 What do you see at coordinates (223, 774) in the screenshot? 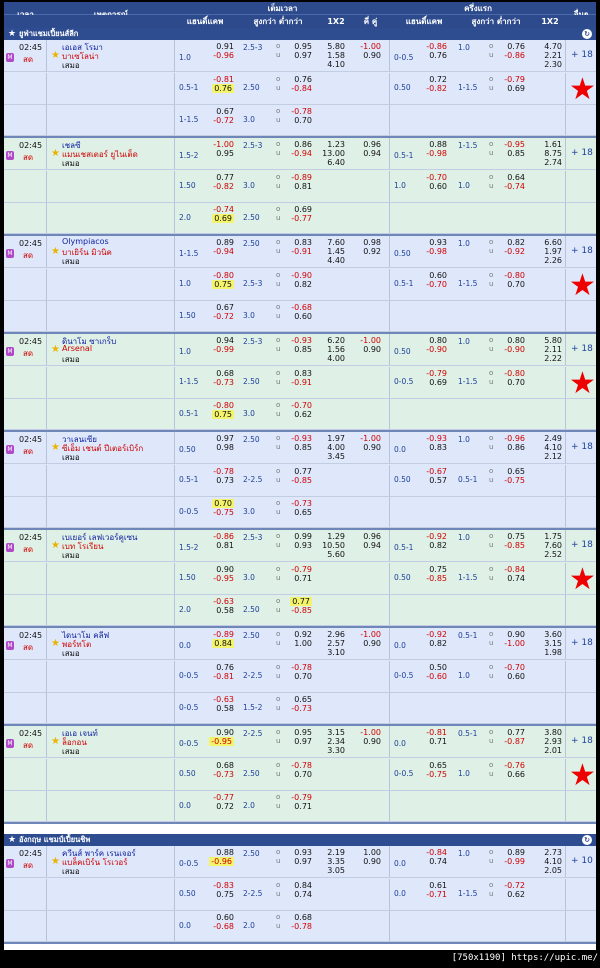
I see `hdp-away-odds: -0.73` at bounding box center [223, 774].